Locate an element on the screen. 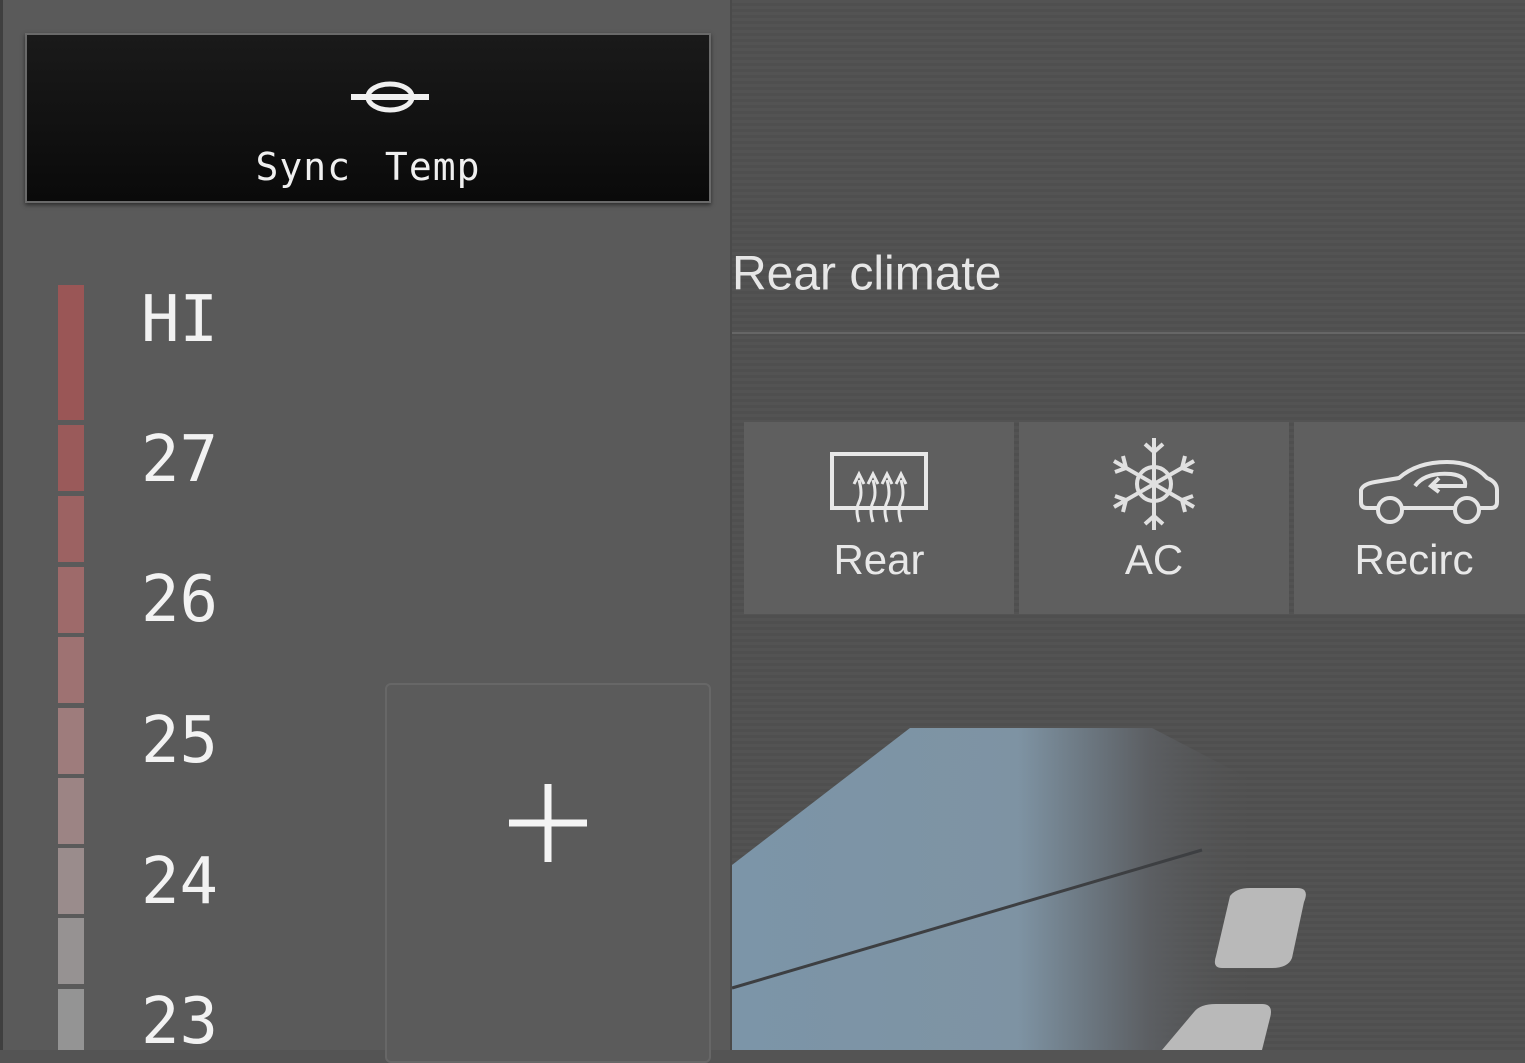  sync-temp-button: Sync Temp is located at coordinates (368, 118).